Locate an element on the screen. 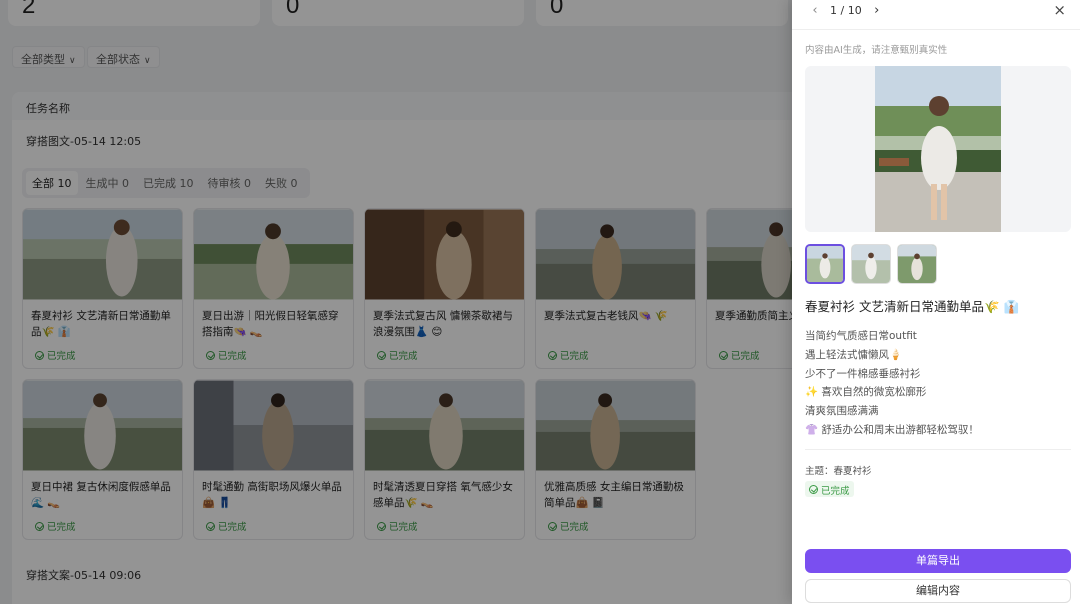  edit-content-button: 编辑内容 is located at coordinates (938, 591).